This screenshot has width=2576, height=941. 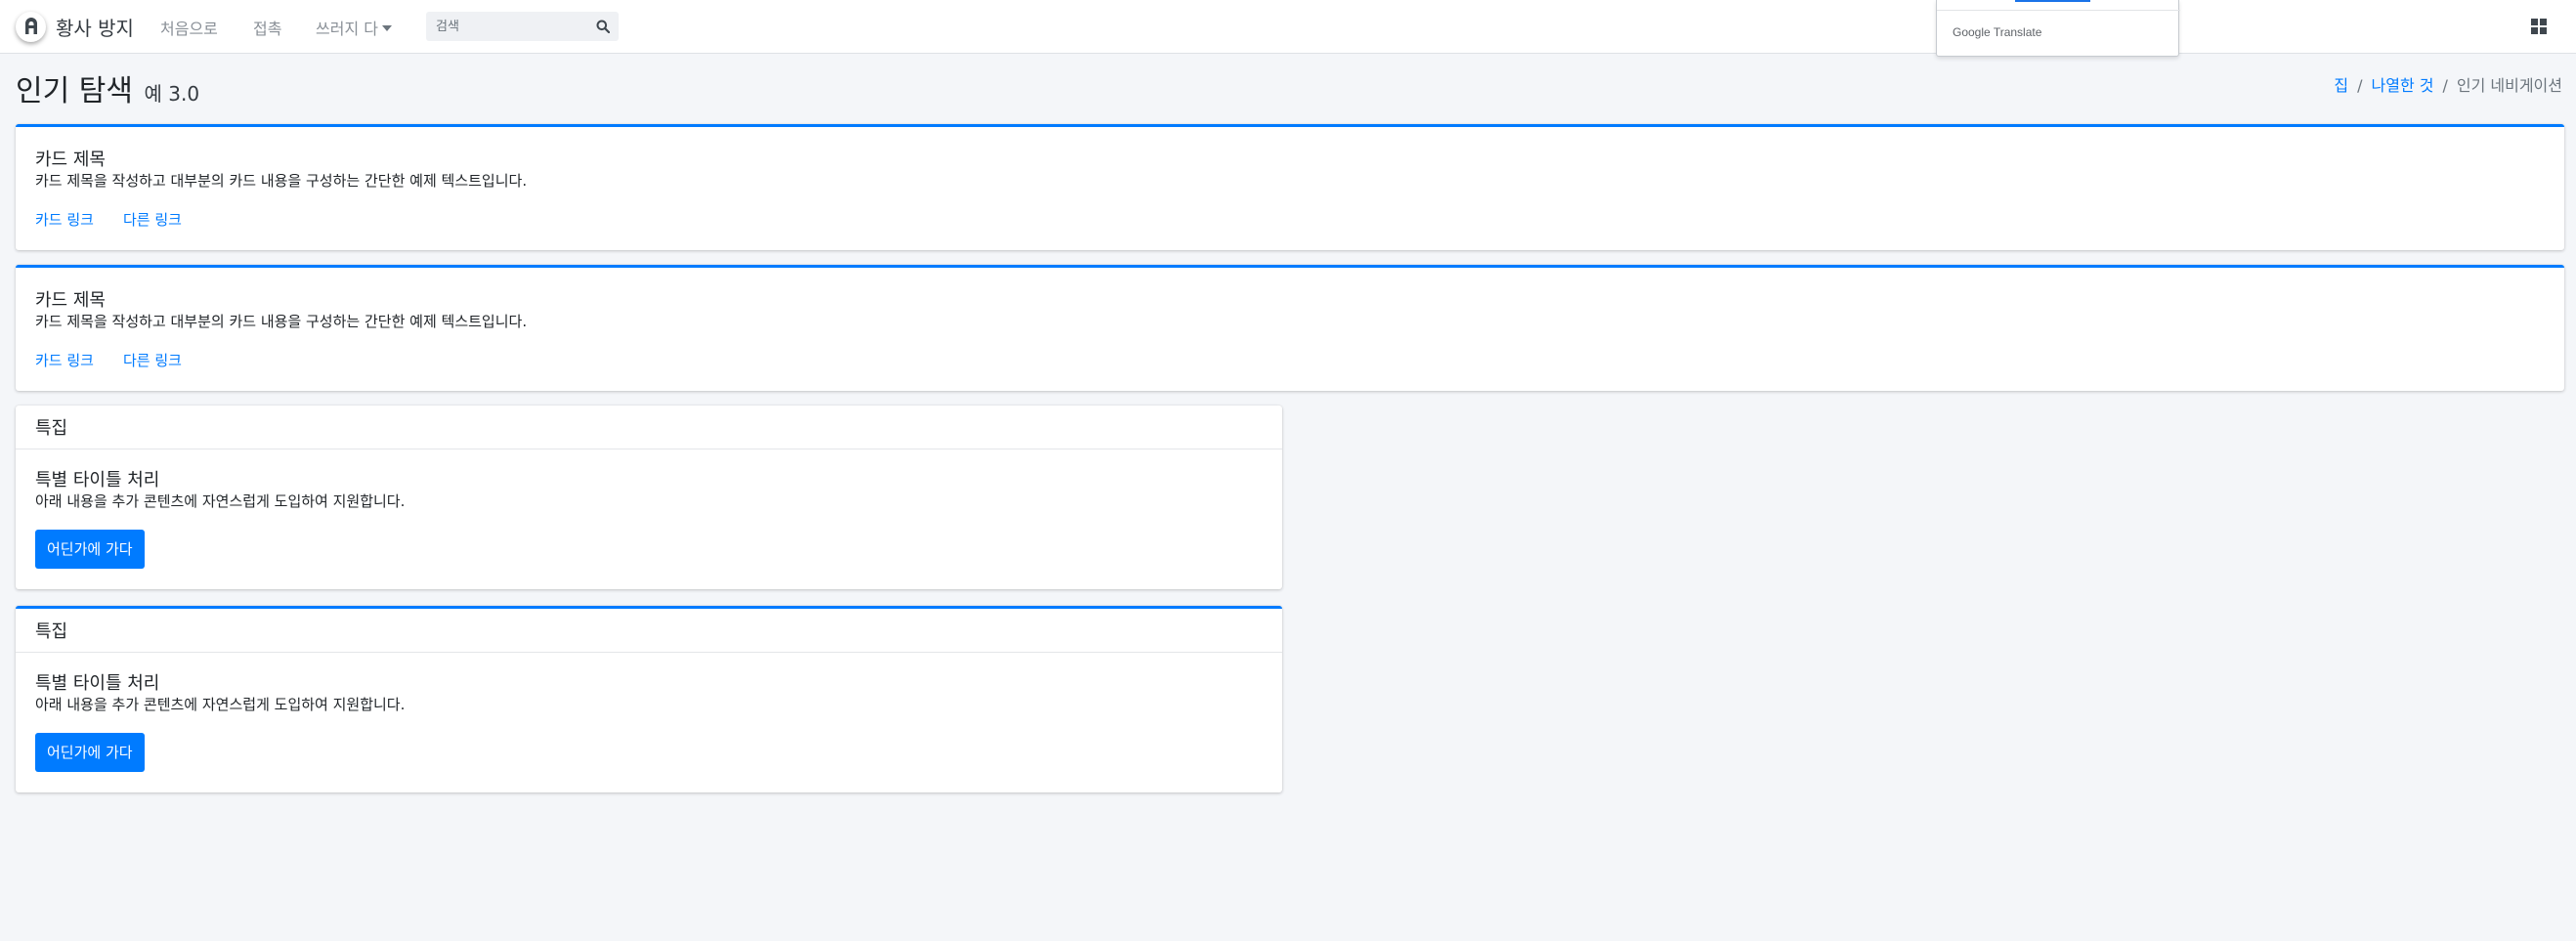 What do you see at coordinates (2509, 85) in the screenshot?
I see `breadcrumb-active: 인기 네비게이션` at bounding box center [2509, 85].